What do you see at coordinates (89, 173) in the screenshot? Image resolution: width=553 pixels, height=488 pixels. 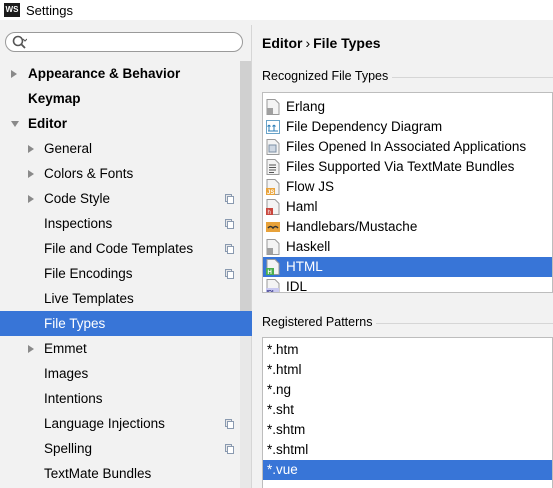 I see `sidebar-item-label: Colors & Fonts` at bounding box center [89, 173].